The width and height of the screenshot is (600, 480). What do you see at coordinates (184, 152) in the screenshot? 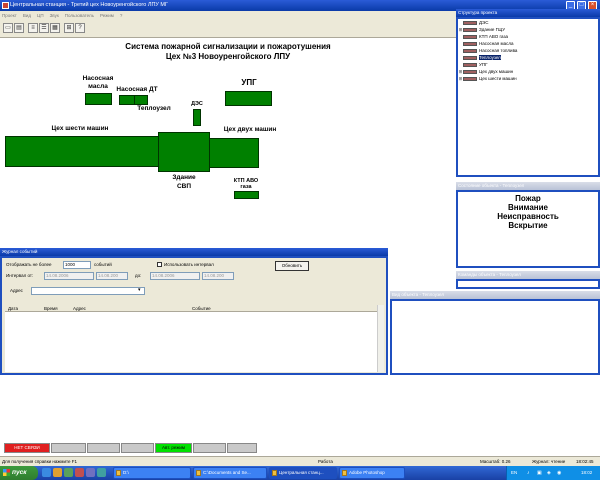
I see `object-svp-building` at bounding box center [184, 152].